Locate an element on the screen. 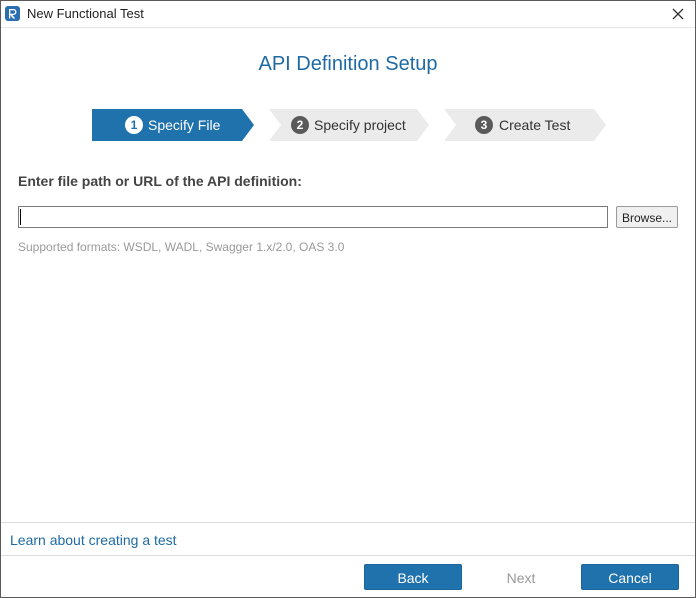 The height and width of the screenshot is (598, 696). step-create-test: 3 Create Test is located at coordinates (525, 125).